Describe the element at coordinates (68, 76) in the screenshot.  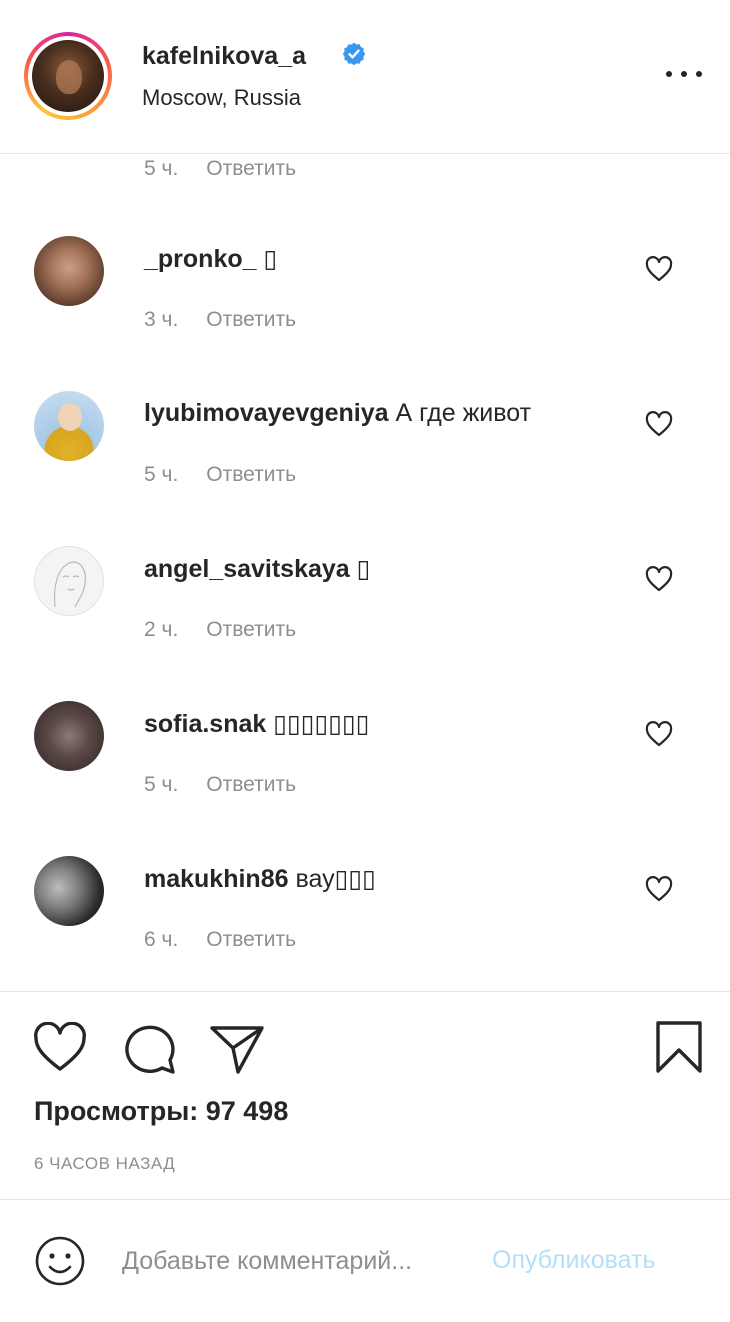
I see `profile-avatar` at that location.